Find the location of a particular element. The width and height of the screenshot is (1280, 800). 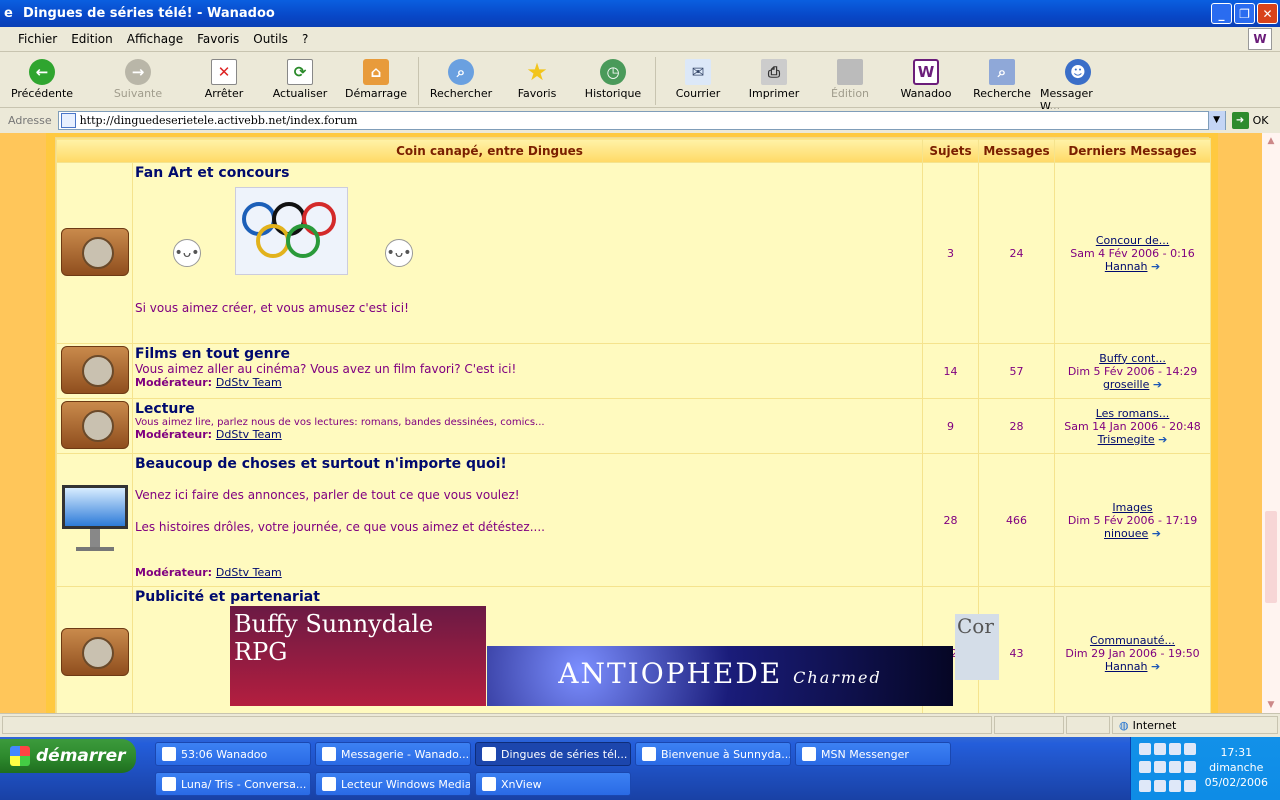

partner-banner: Cor is located at coordinates (977, 647).